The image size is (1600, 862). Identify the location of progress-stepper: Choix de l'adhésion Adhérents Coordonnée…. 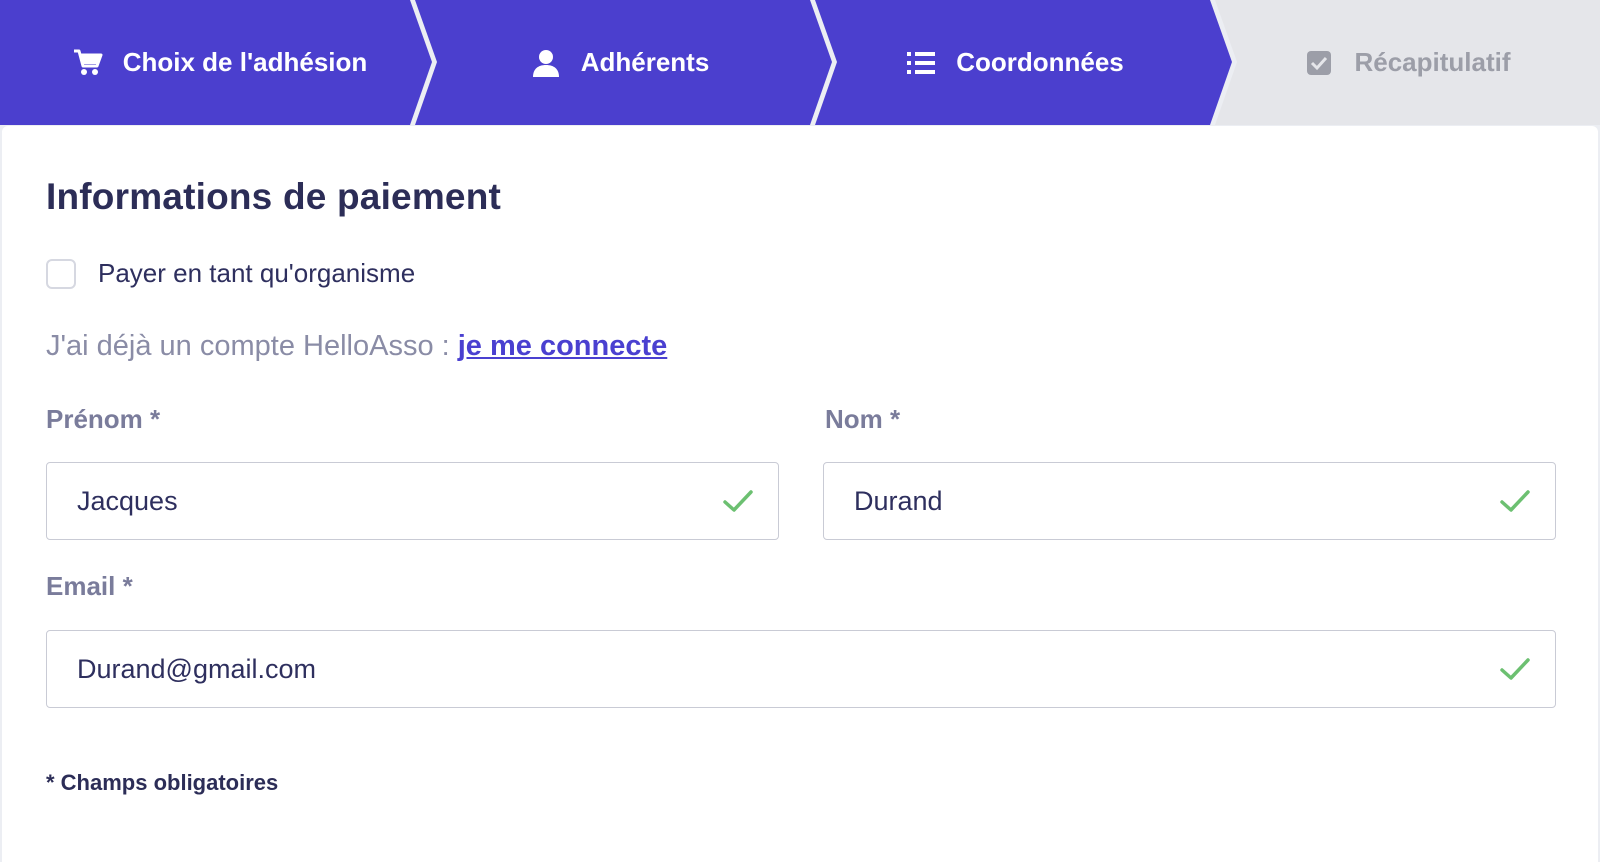
(800, 62).